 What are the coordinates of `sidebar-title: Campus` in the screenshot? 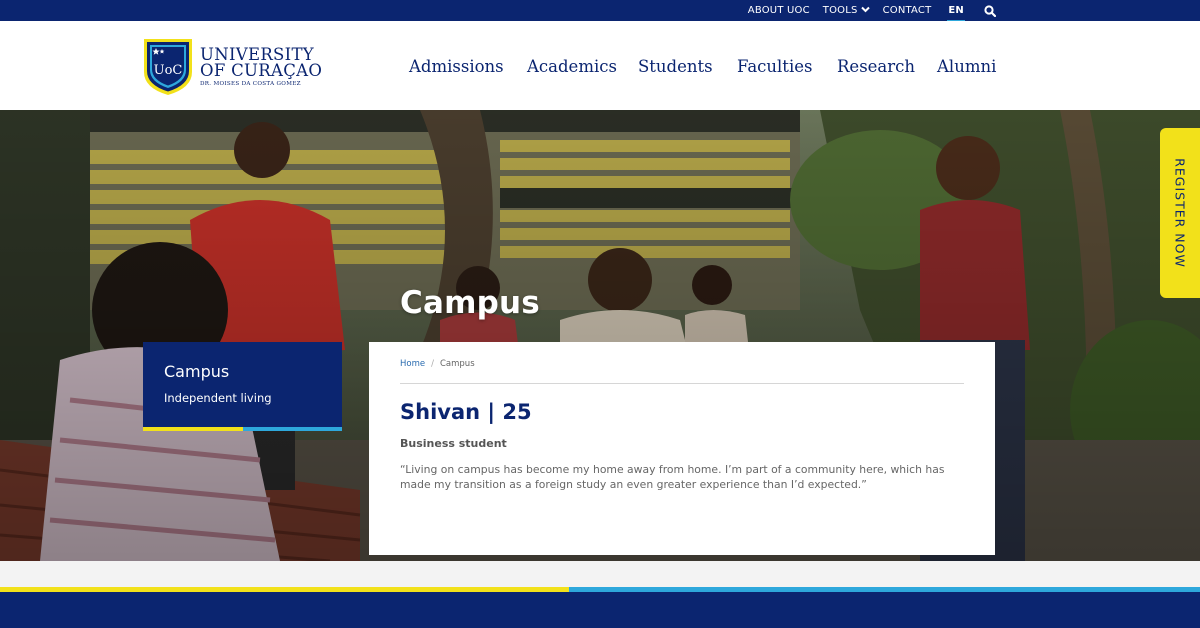 It's located at (197, 371).